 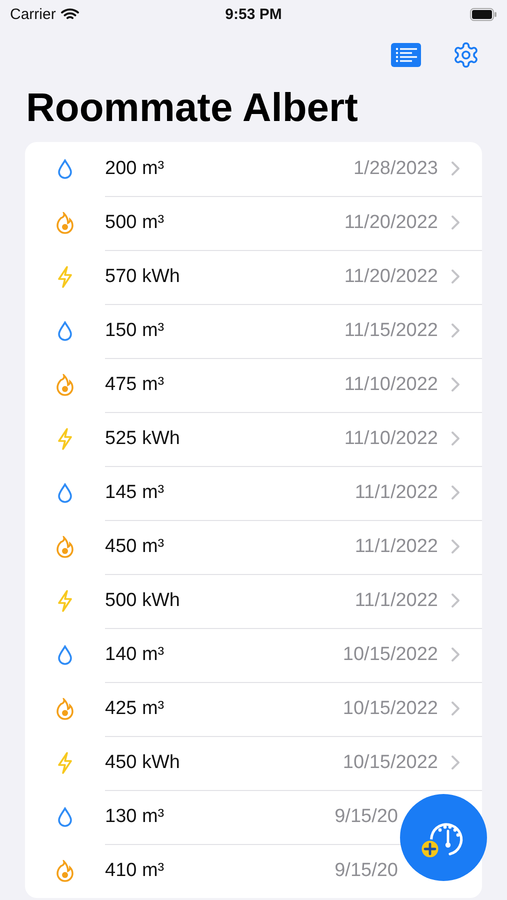 What do you see at coordinates (134, 871) in the screenshot?
I see `reading-value: 410 m³` at bounding box center [134, 871].